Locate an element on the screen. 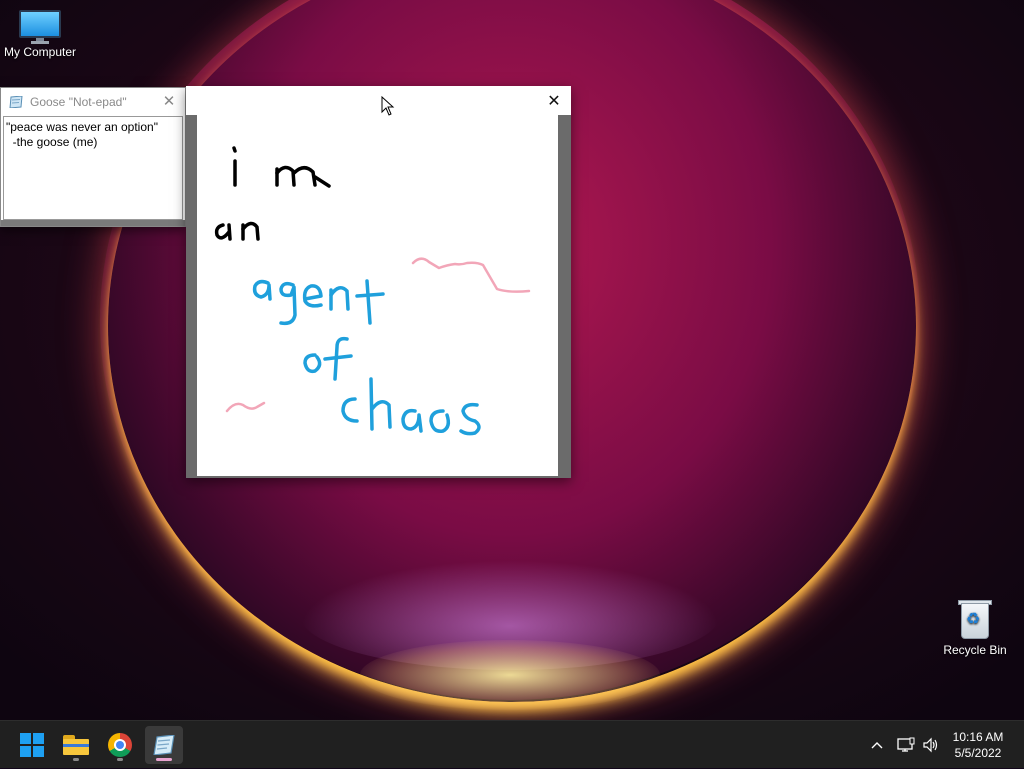  notepad-titlebar: Goose "Not-epad" ✕ is located at coordinates (93, 101).